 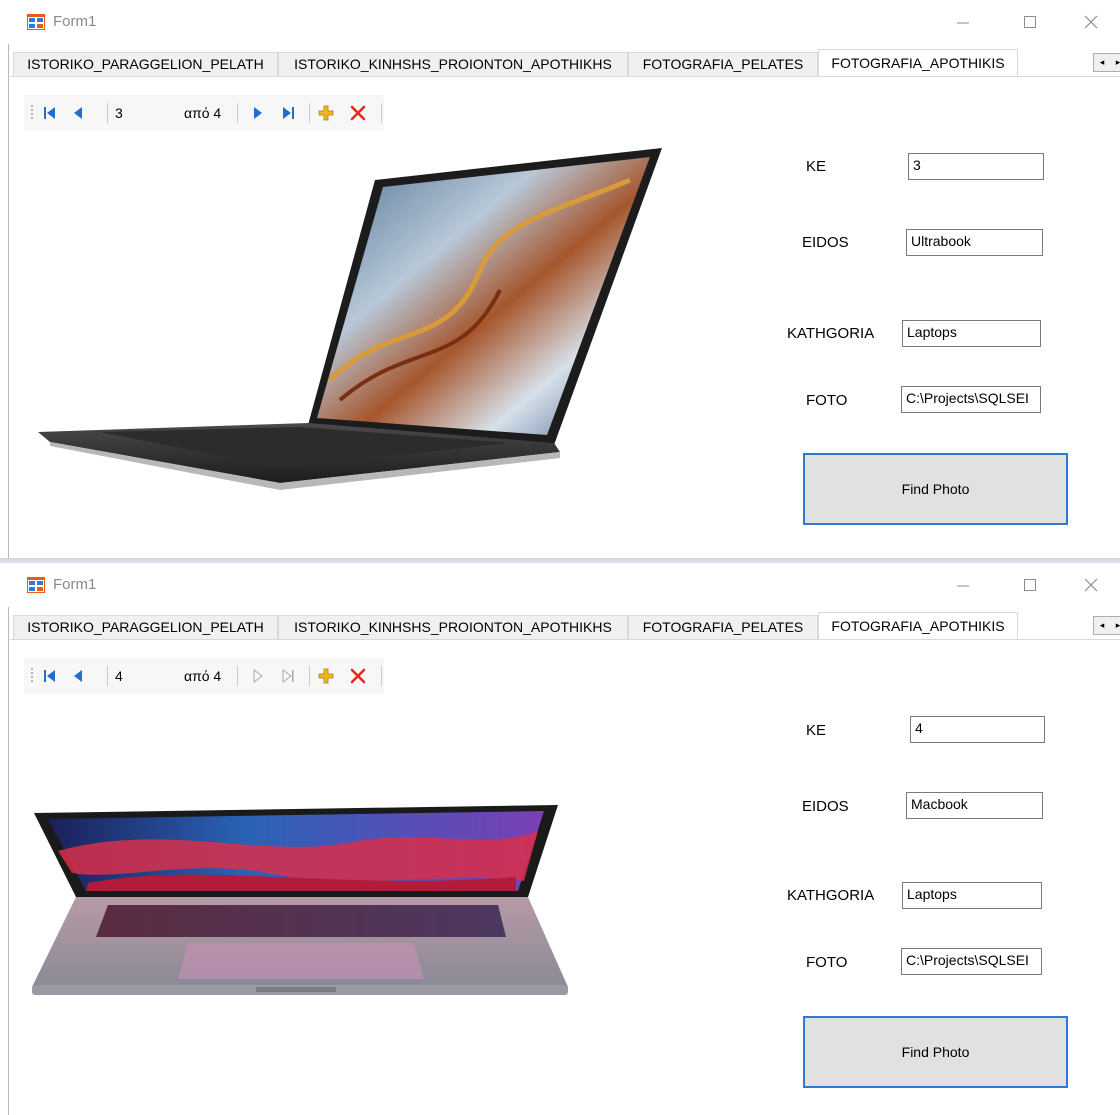 I want to click on binding-navigator: 3 από 4, so click(x=204, y=113).